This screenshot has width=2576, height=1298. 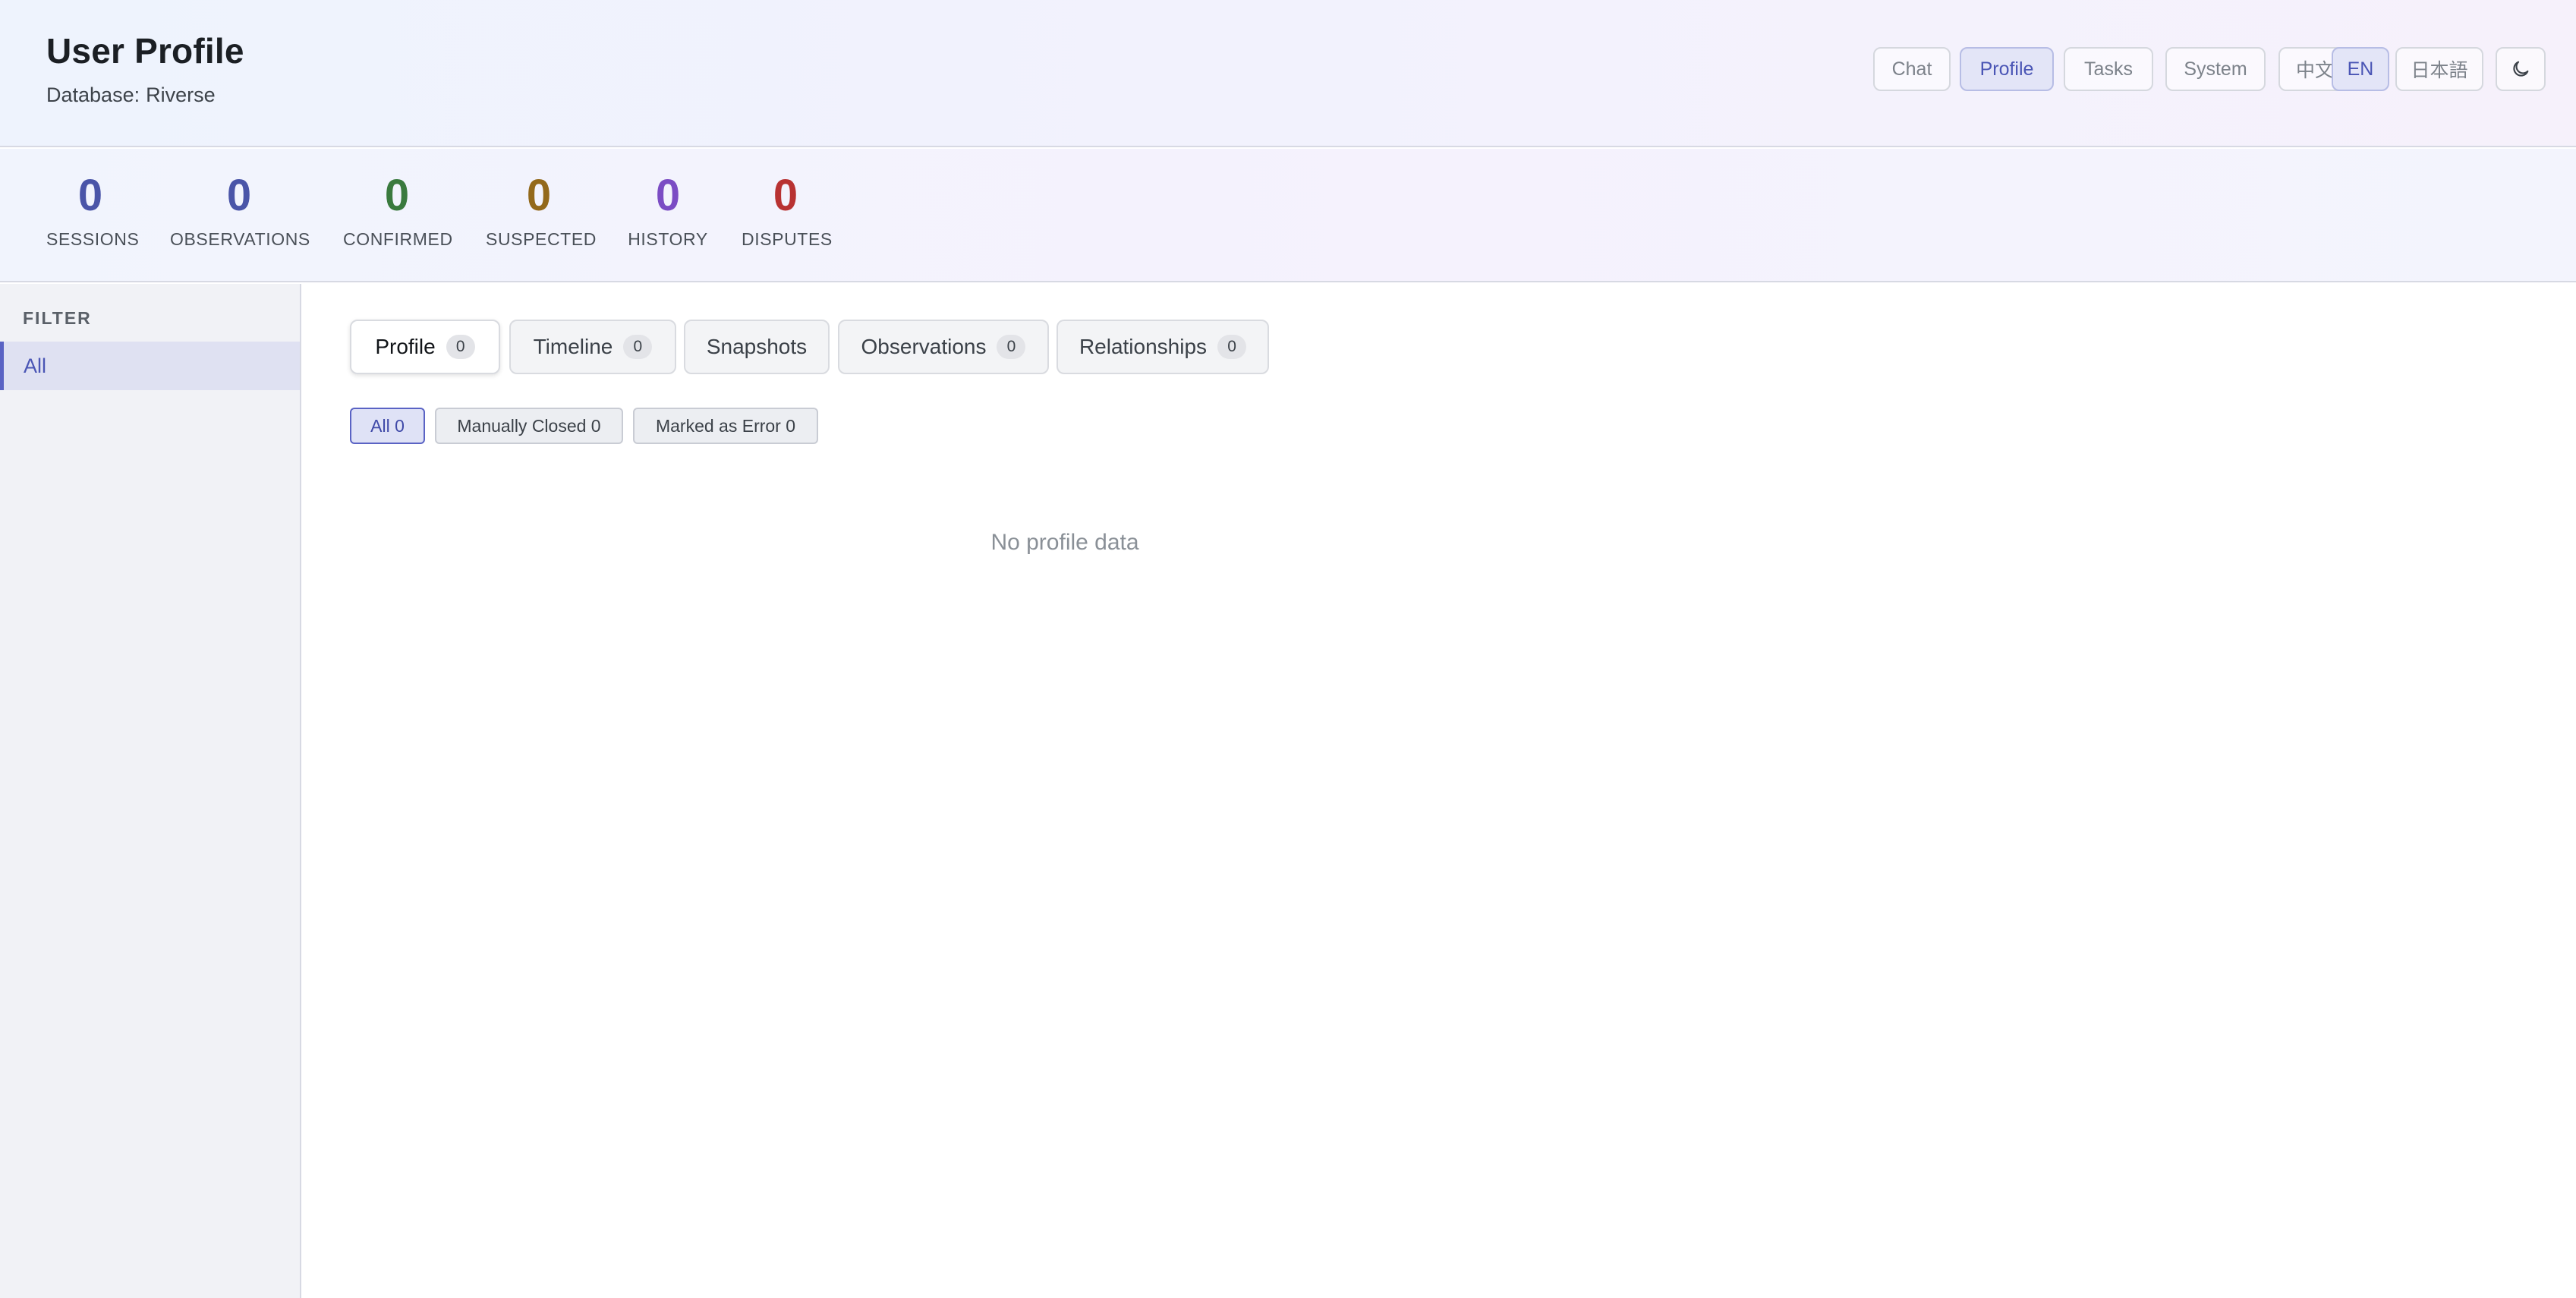 What do you see at coordinates (573, 346) in the screenshot?
I see `tab-label: Timeline` at bounding box center [573, 346].